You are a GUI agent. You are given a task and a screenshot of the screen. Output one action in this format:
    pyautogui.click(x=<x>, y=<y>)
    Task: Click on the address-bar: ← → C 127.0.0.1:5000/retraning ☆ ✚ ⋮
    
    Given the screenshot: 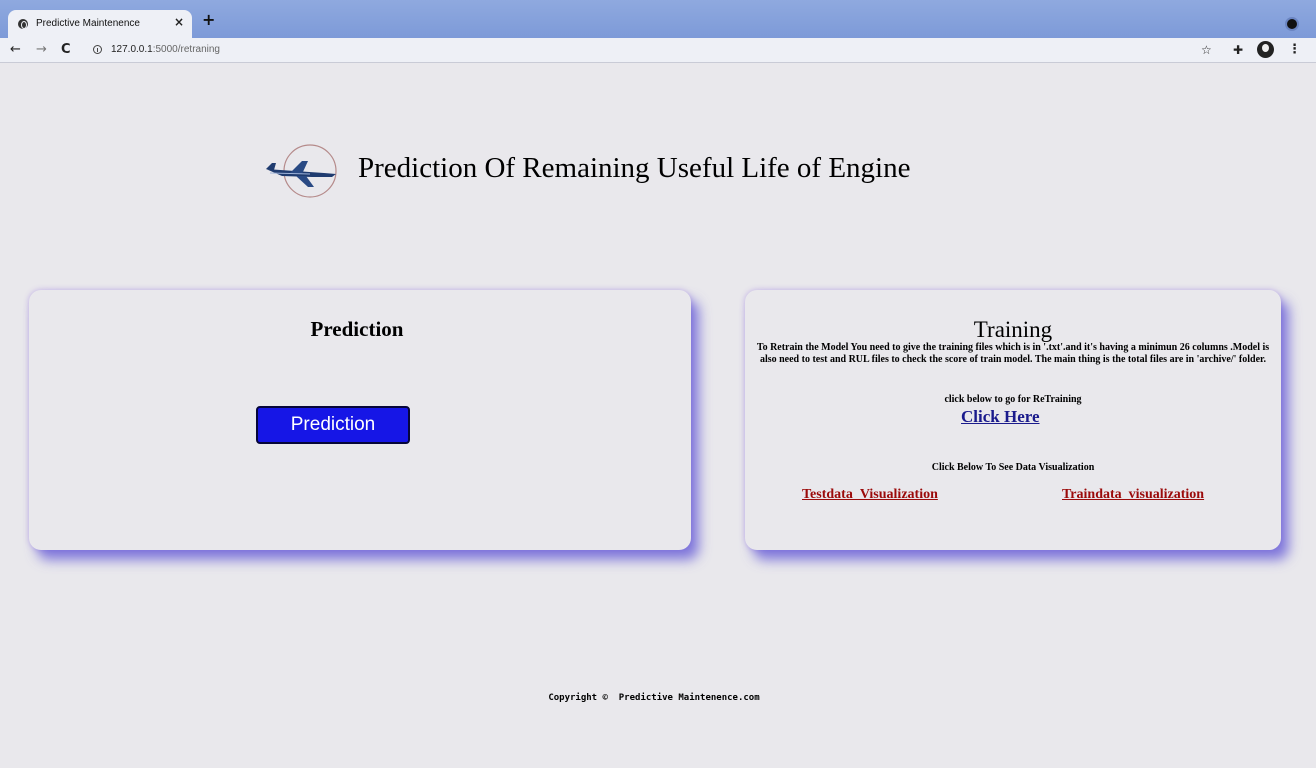 What is the action you would take?
    pyautogui.click(x=658, y=50)
    